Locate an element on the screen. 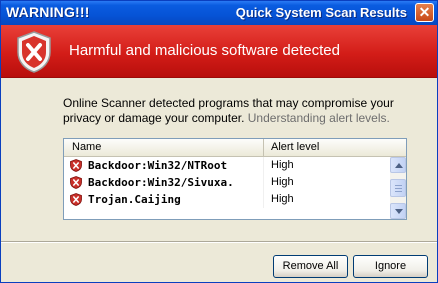  table-row: Trojan.Caijing High is located at coordinates (227, 199).